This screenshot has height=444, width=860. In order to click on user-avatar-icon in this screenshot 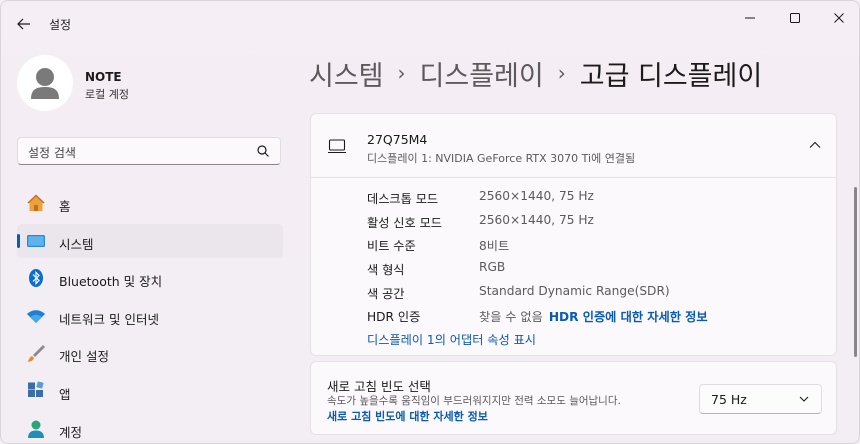, I will do `click(45, 83)`.